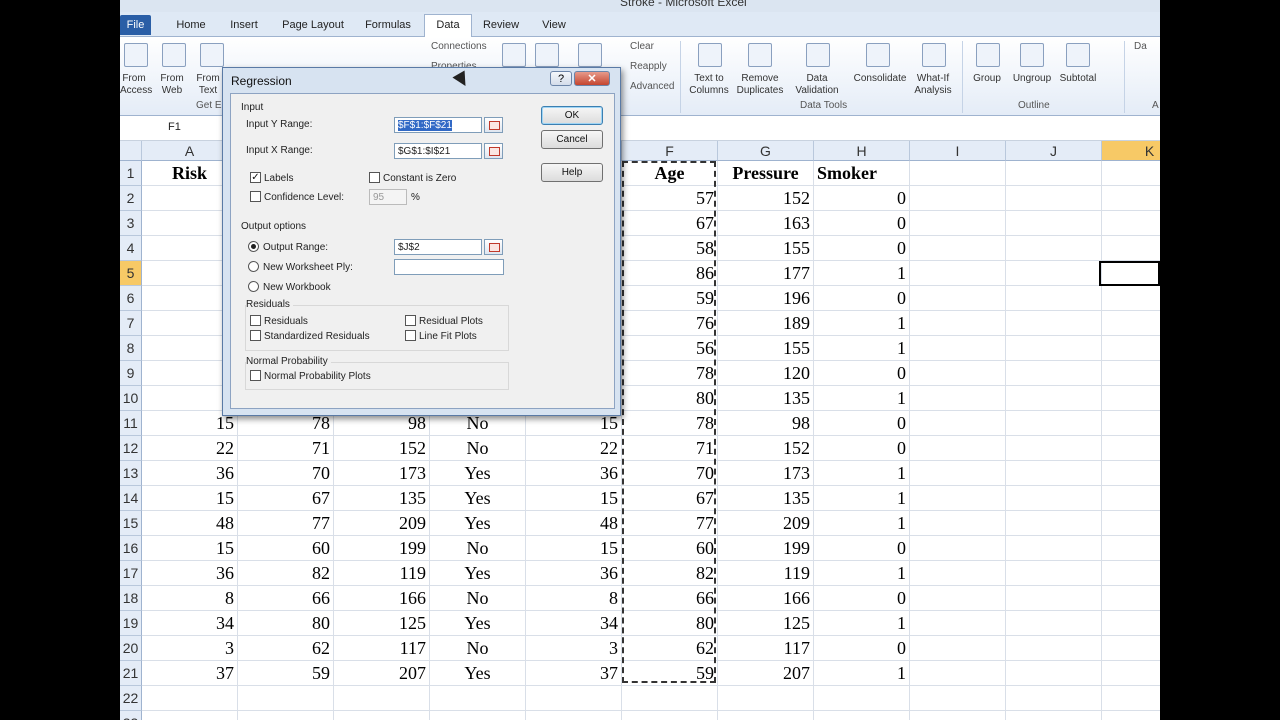  I want to click on cell: 59, so click(670, 673).